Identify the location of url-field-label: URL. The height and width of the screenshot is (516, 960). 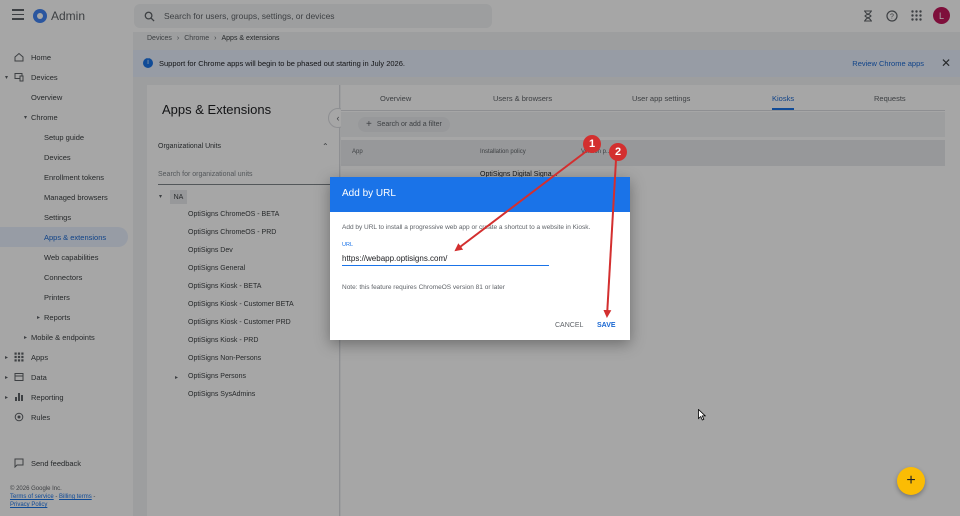
(348, 245).